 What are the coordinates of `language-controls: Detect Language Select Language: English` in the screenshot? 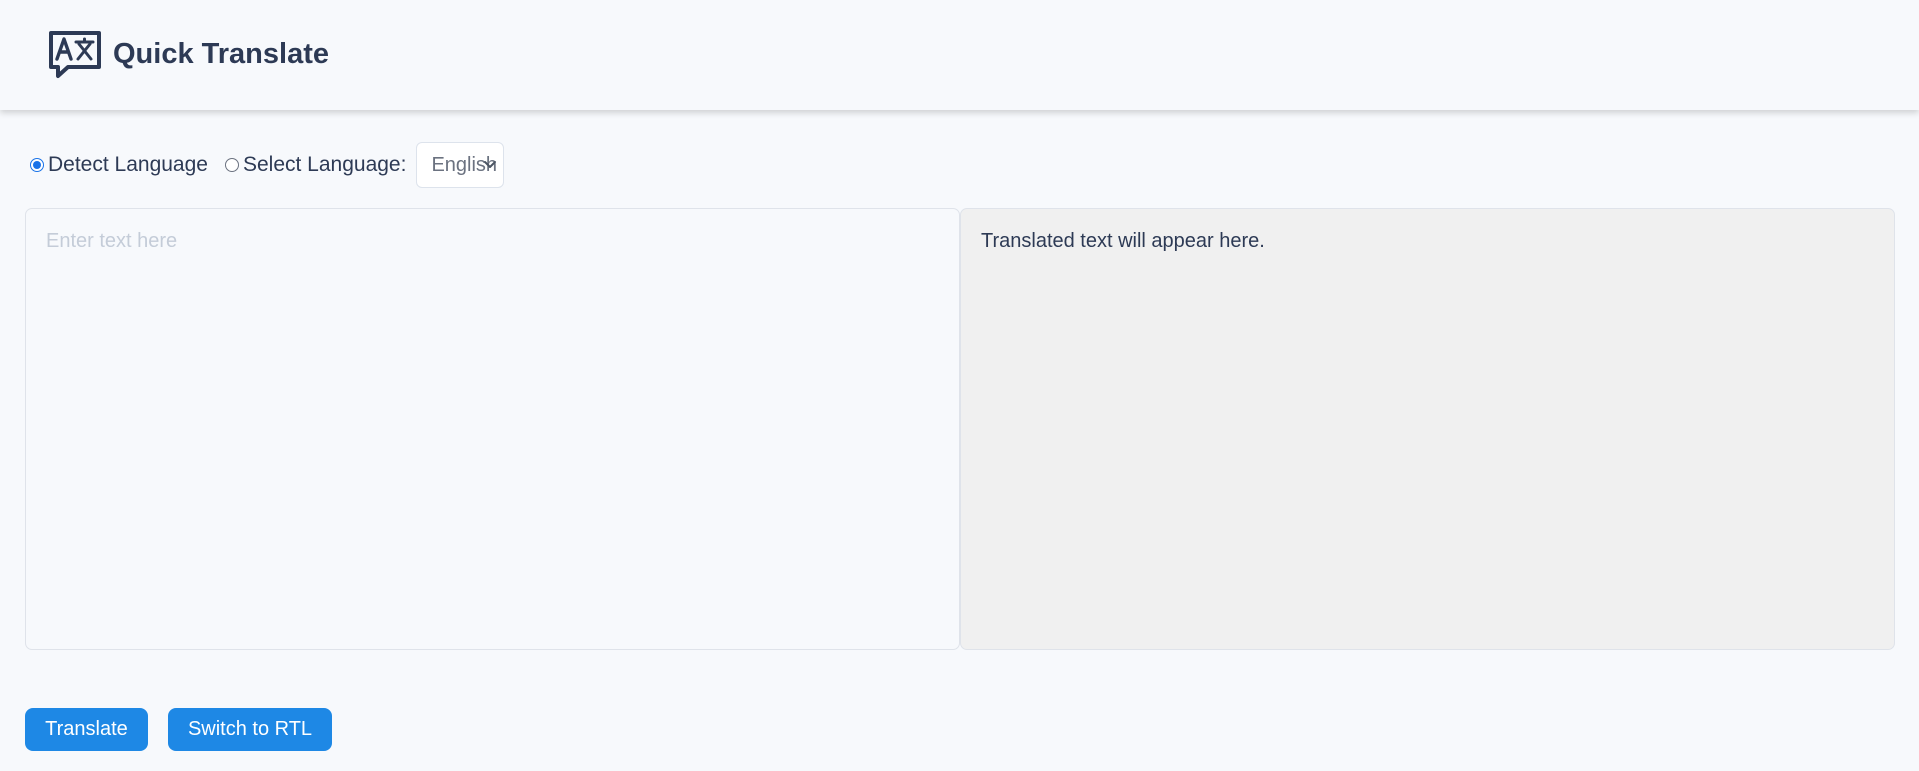 It's located at (267, 165).